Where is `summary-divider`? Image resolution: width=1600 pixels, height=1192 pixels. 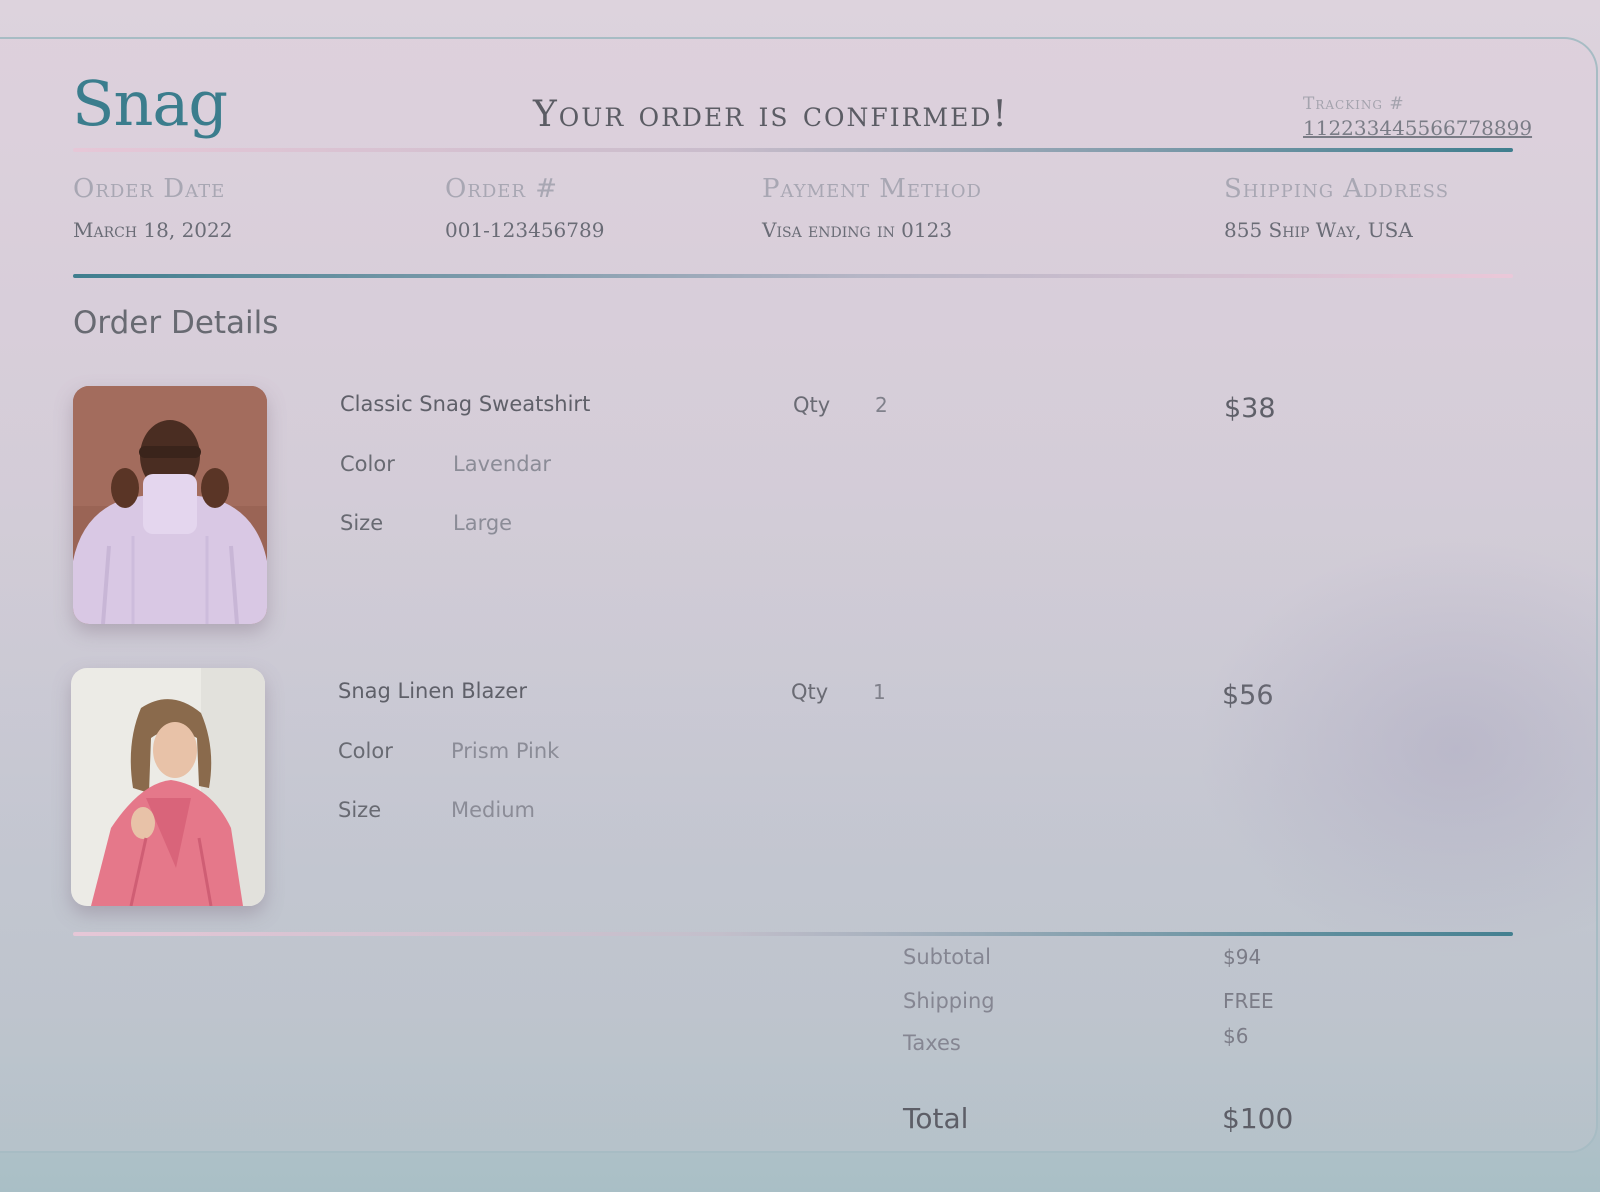
summary-divider is located at coordinates (793, 934).